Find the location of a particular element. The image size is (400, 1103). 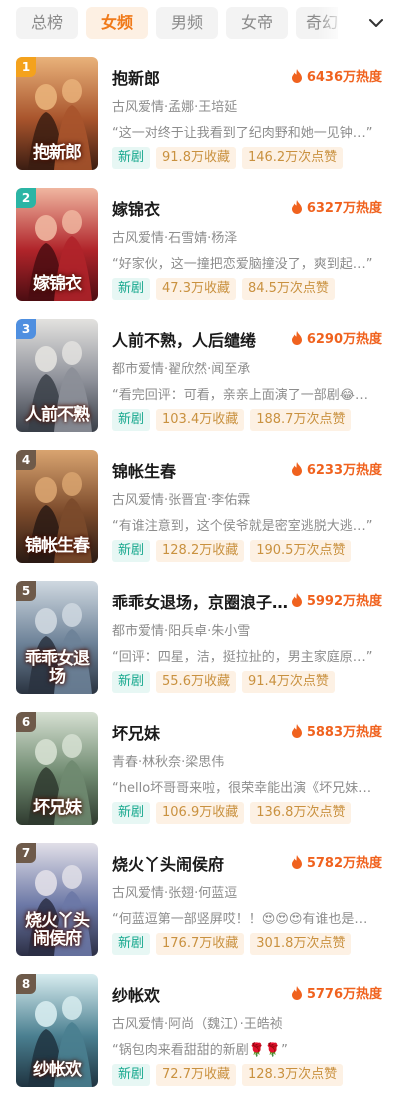

likes-count: 188.7万次点赞 is located at coordinates (301, 420).